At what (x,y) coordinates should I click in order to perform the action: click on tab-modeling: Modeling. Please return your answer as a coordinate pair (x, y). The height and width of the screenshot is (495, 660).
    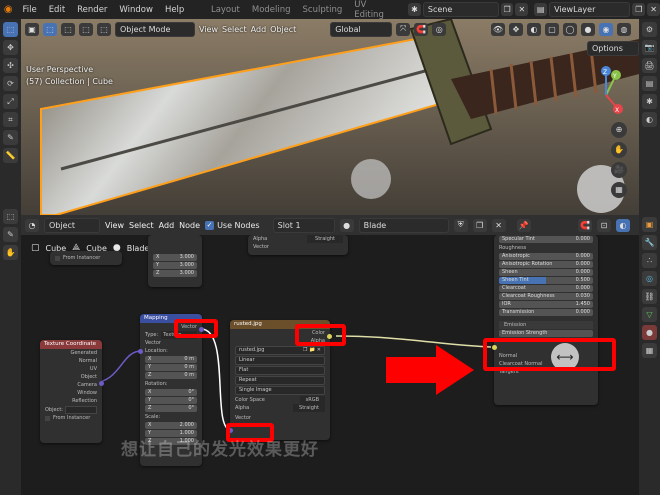
    Looking at the image, I should click on (271, 10).